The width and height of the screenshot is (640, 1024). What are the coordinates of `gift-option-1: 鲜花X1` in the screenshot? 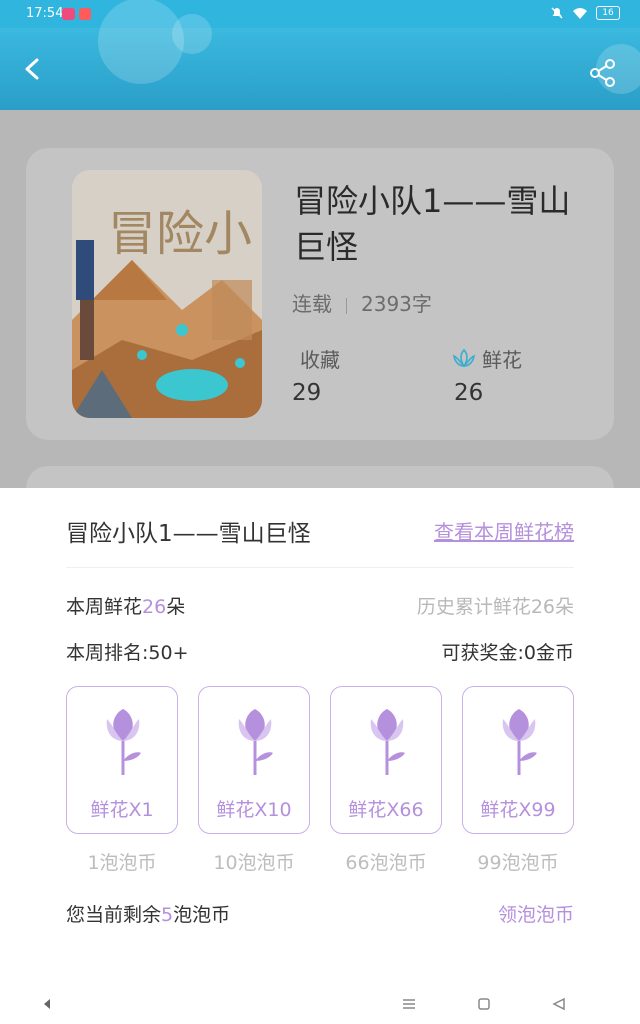 It's located at (122, 760).